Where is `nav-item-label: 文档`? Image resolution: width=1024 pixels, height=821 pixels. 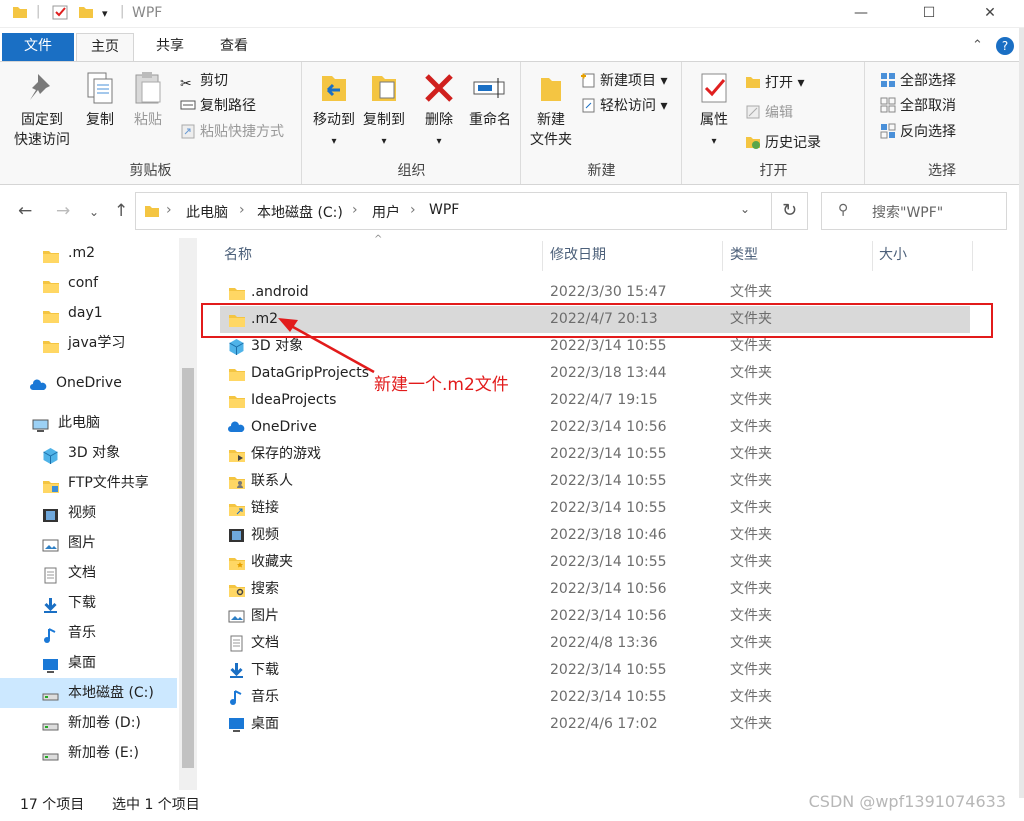
nav-item-label: 文档 is located at coordinates (82, 573).